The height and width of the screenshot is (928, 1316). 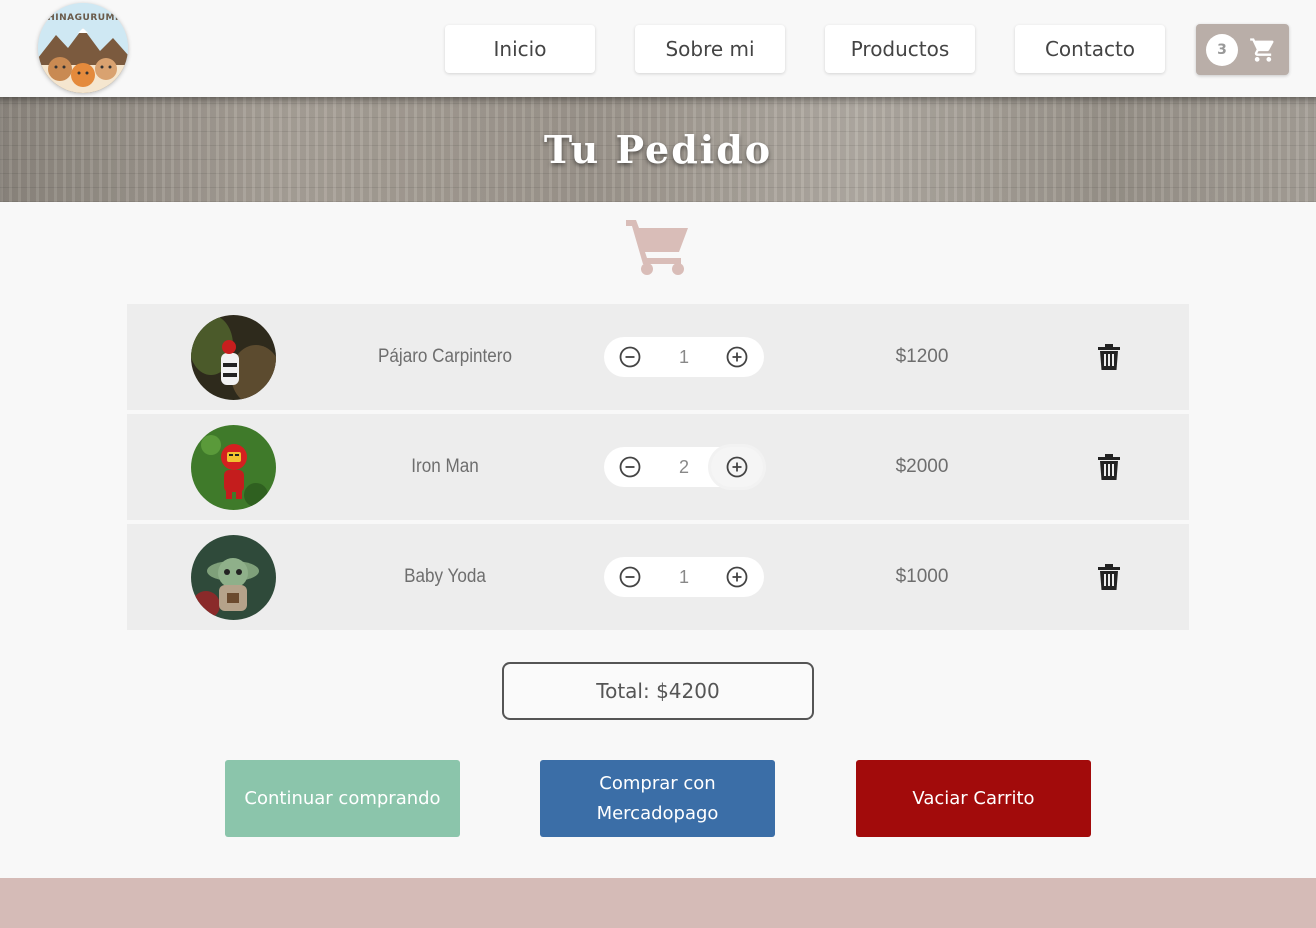 I want to click on quantity-stepper: 2, so click(x=684, y=467).